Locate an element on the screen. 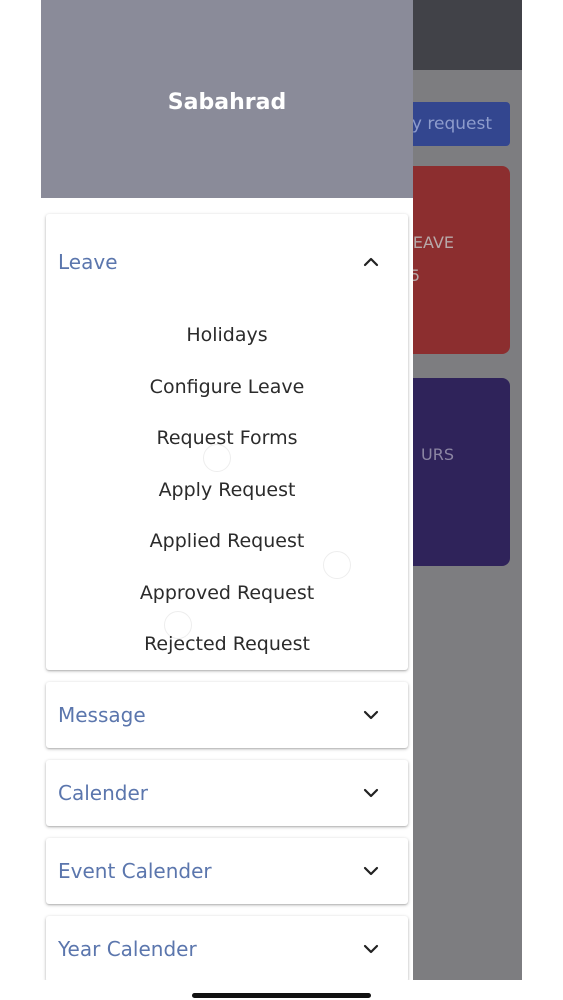 The height and width of the screenshot is (1000, 563). leave-section-title: Leave is located at coordinates (88, 262).